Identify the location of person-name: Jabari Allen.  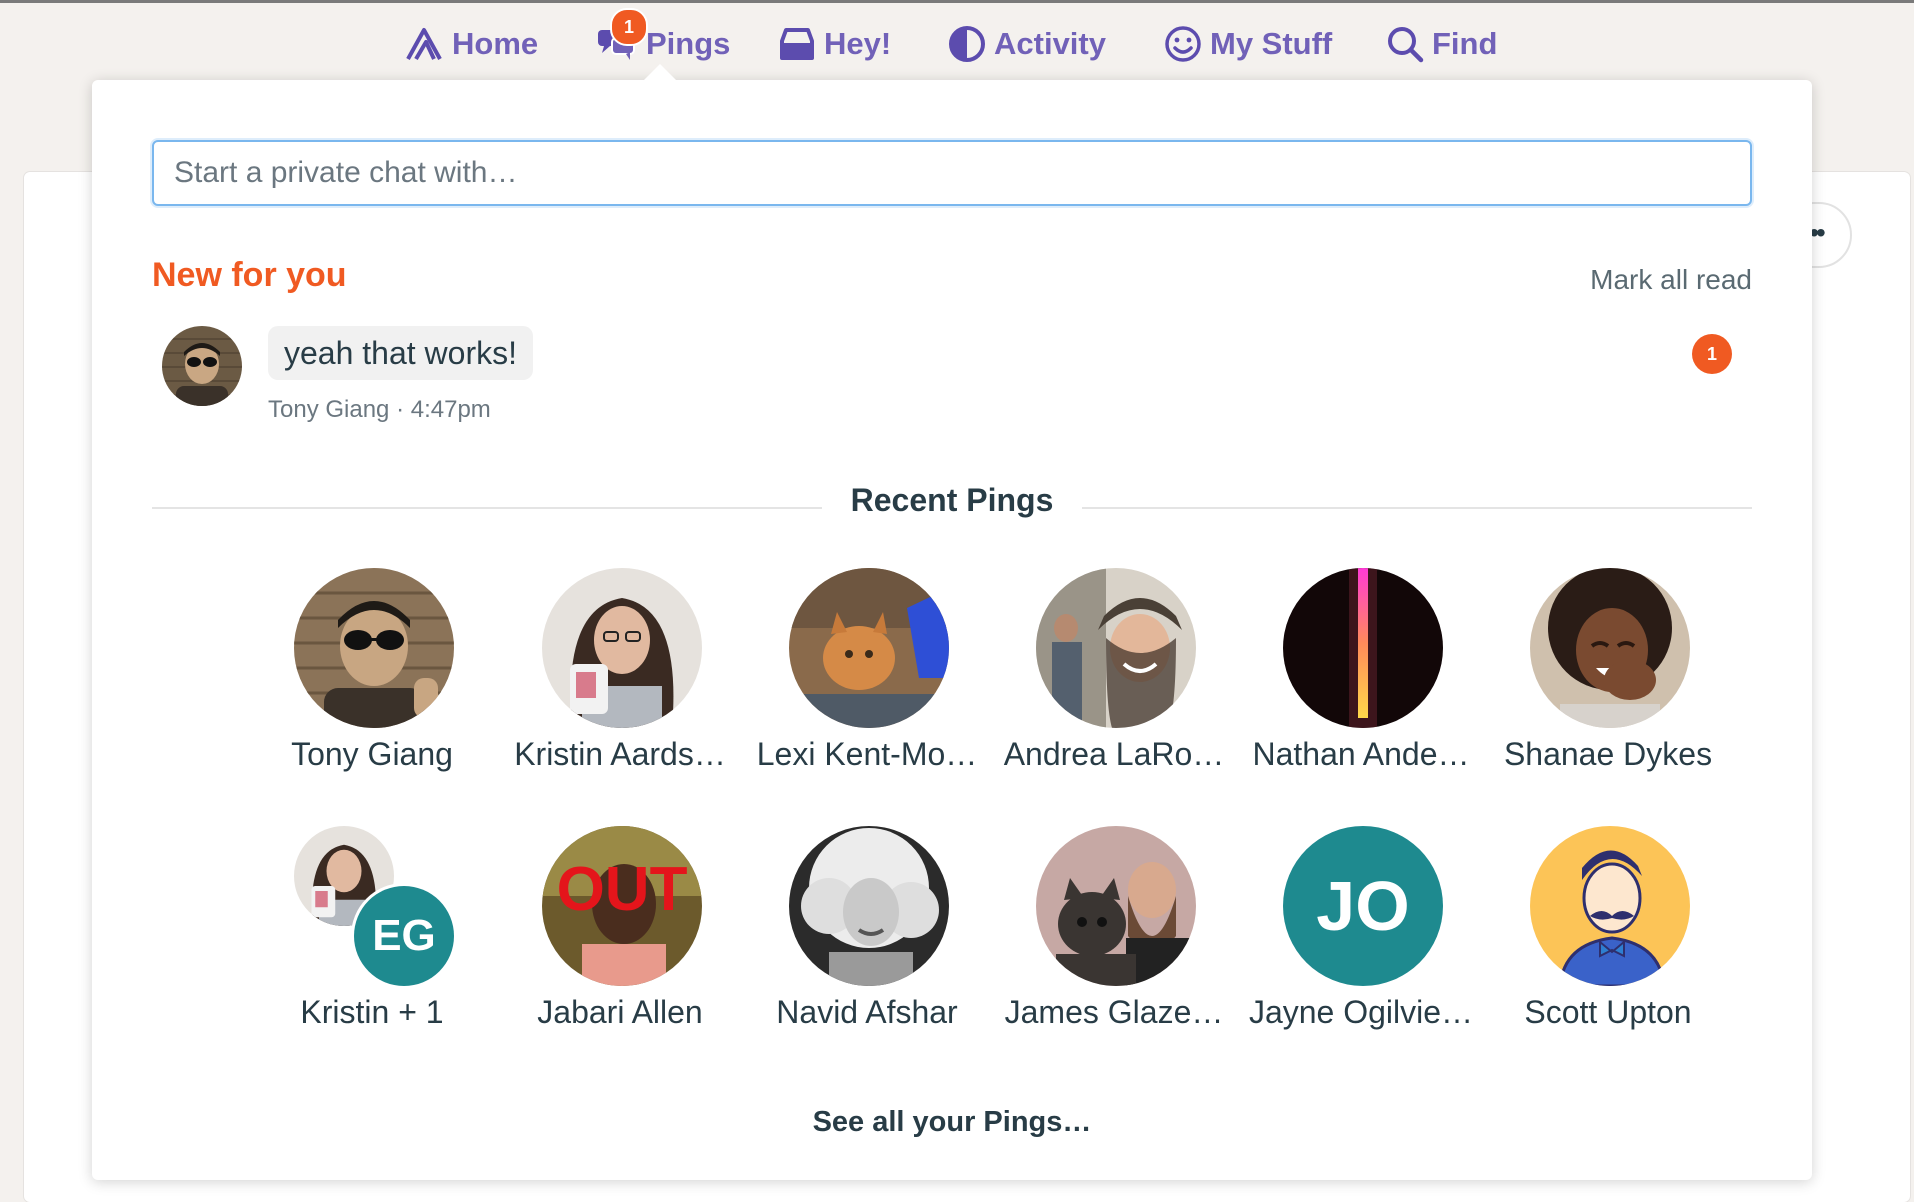
(620, 1012).